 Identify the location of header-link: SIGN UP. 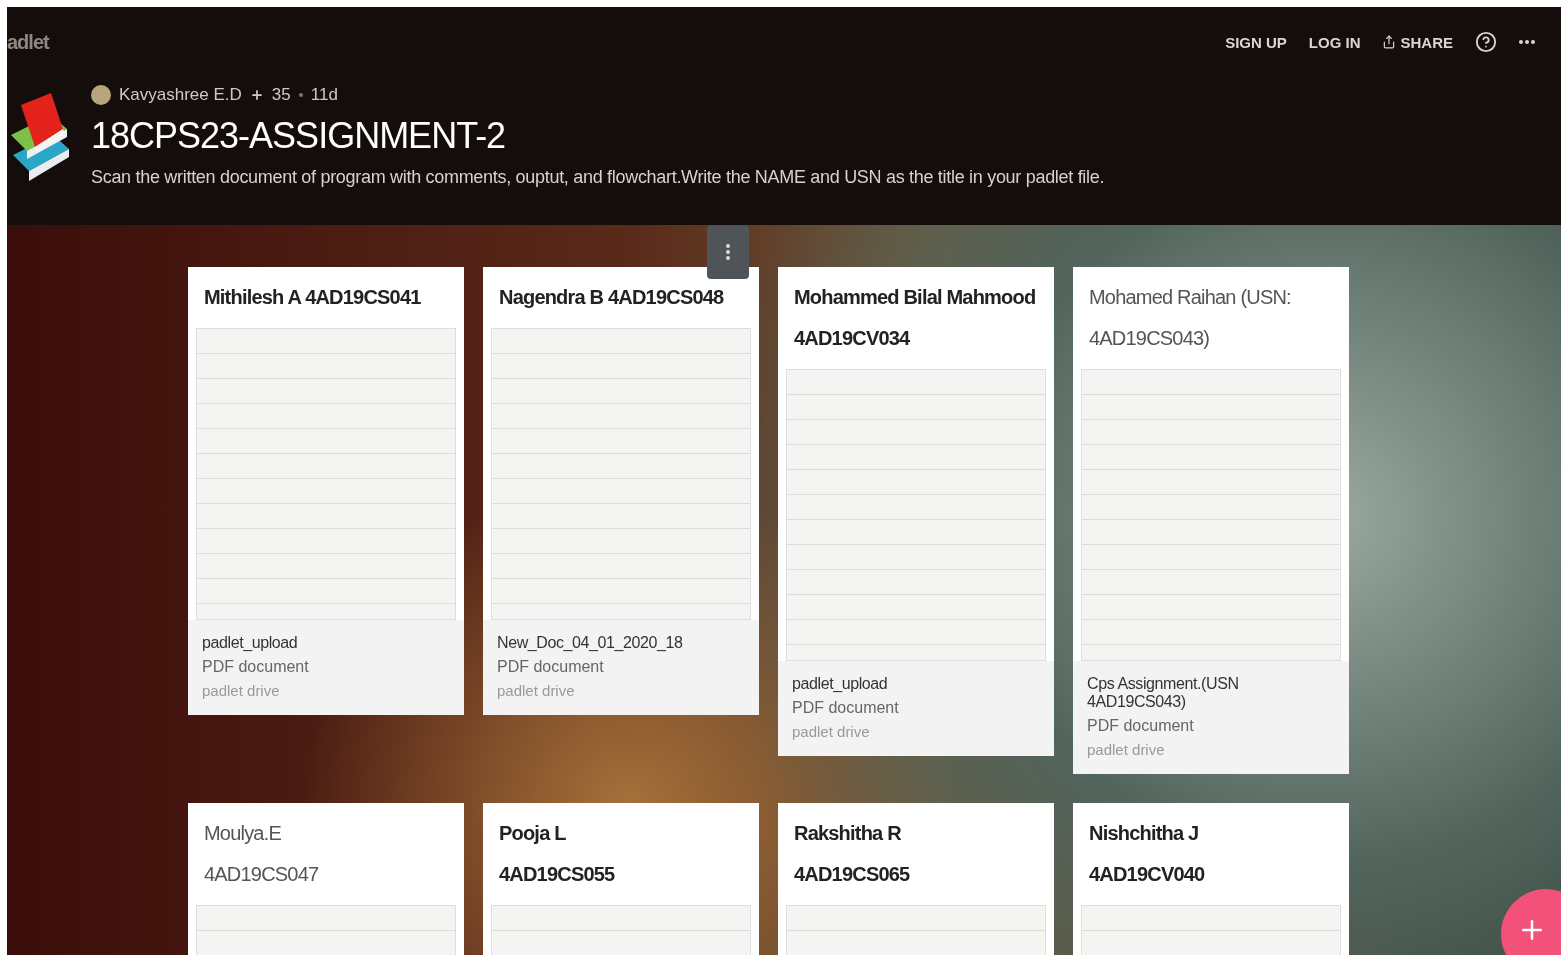
(1256, 42).